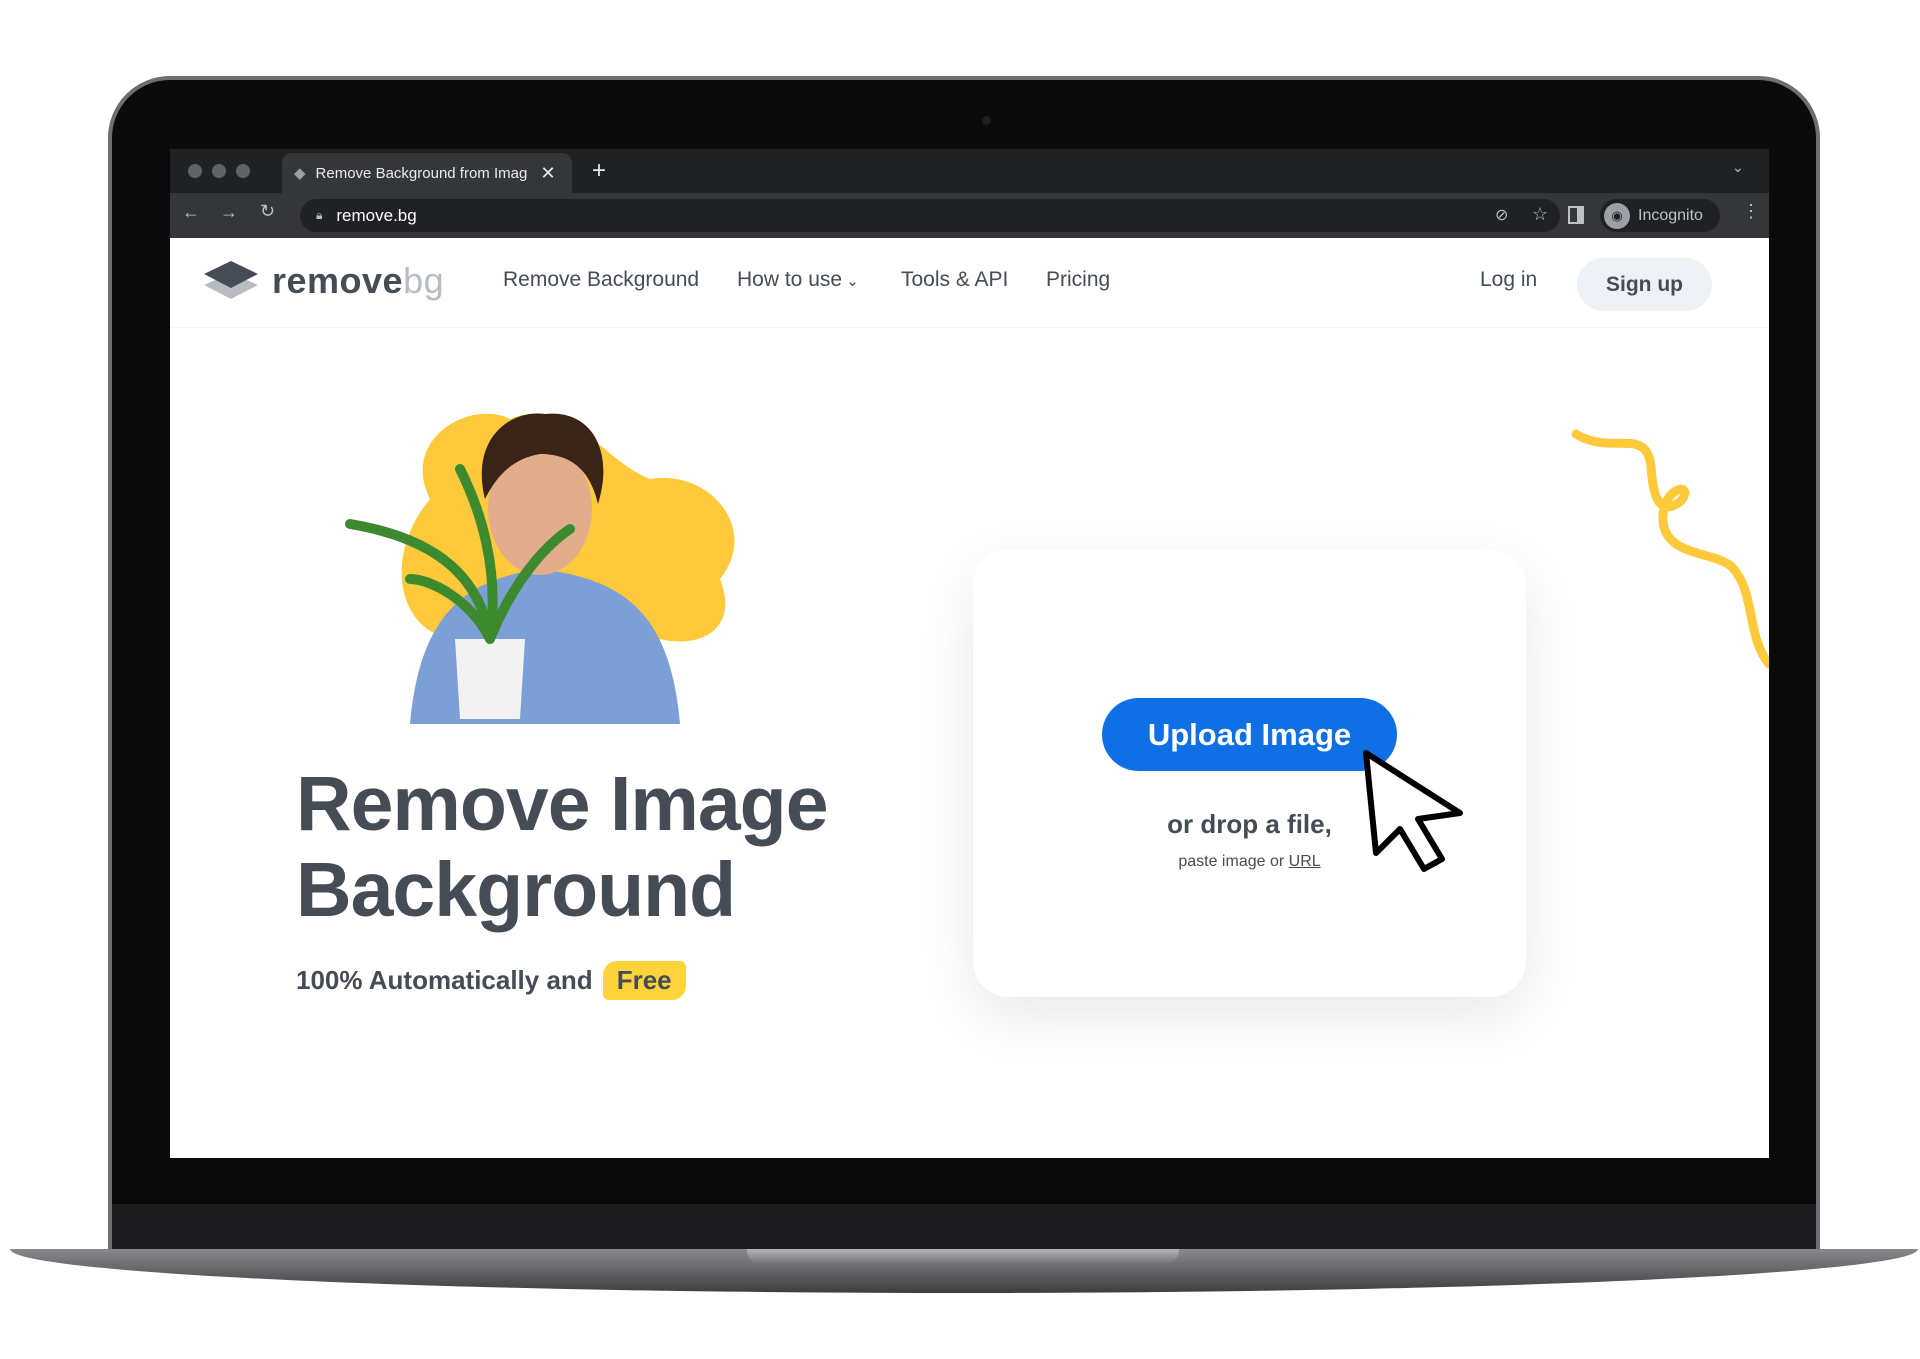 This screenshot has height=1359, width=1920. I want to click on url-text: remove.bg, so click(376, 215).